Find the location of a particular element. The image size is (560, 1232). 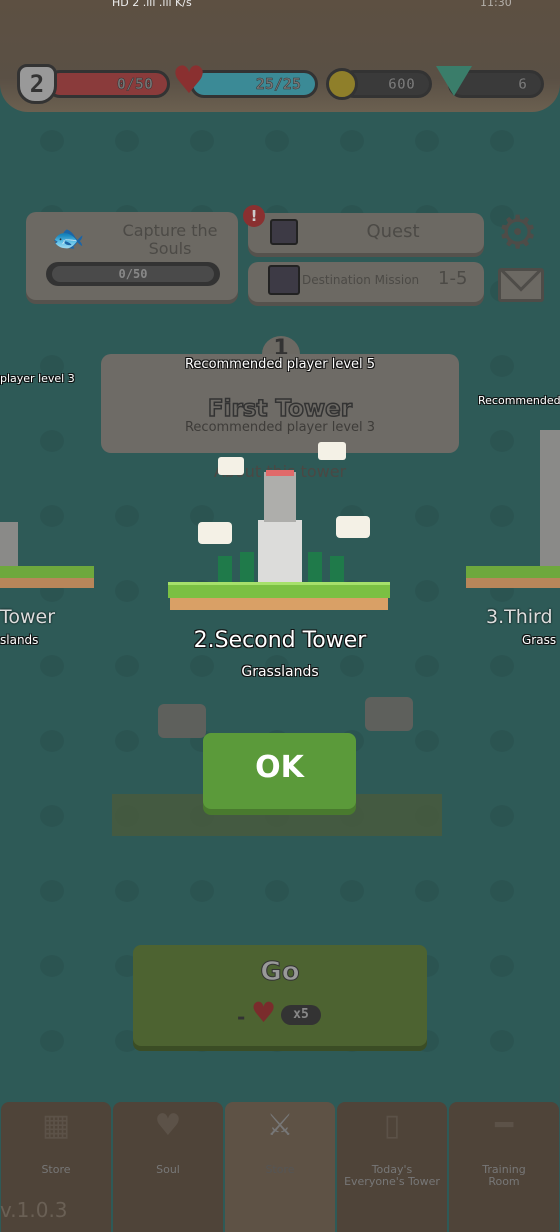

nav-tab-battle: ⚔ Store is located at coordinates (280, 1167).